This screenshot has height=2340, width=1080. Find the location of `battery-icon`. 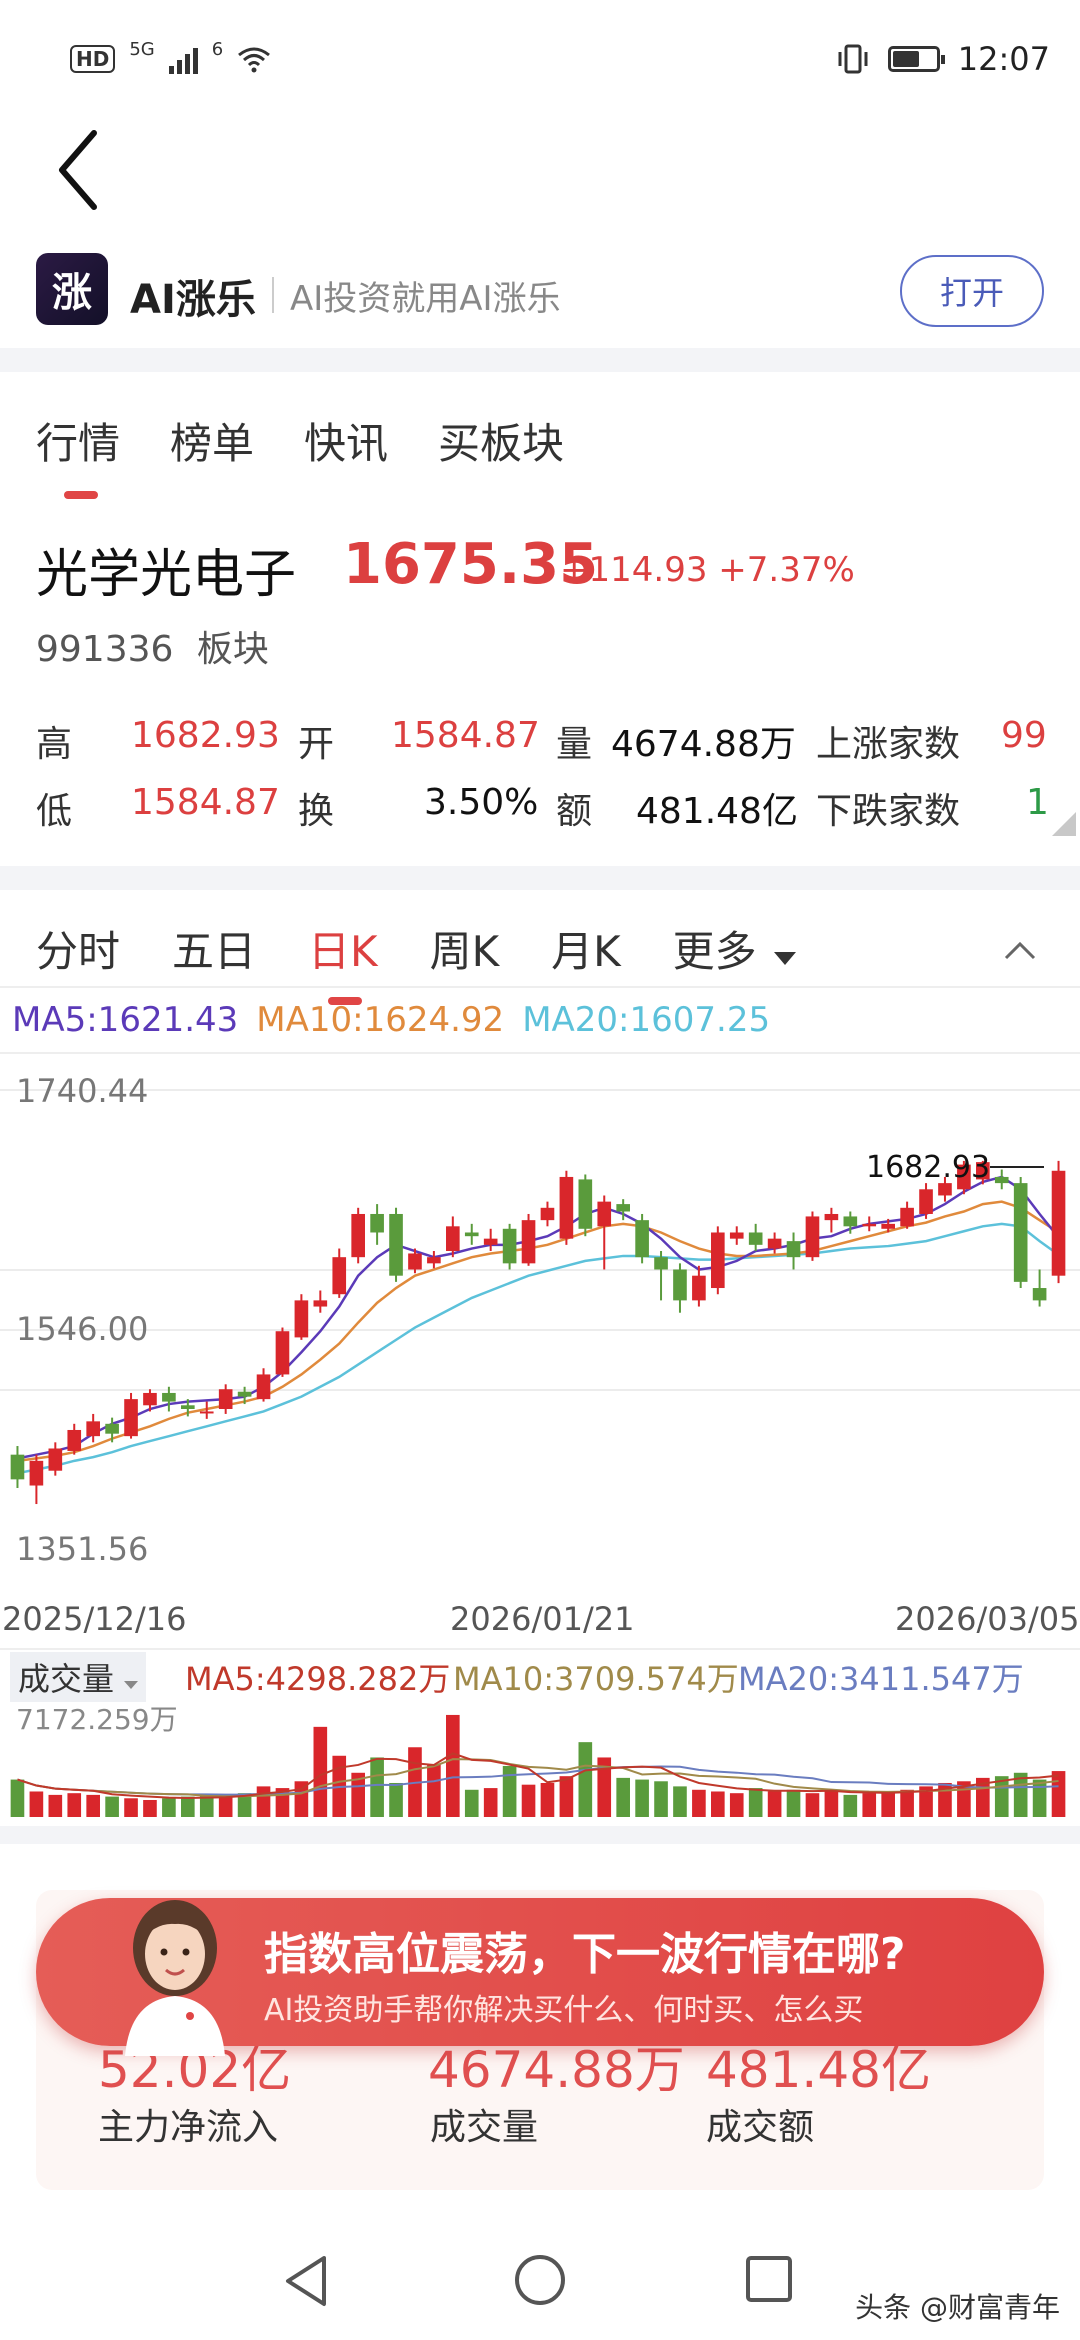

battery-icon is located at coordinates (916, 59).